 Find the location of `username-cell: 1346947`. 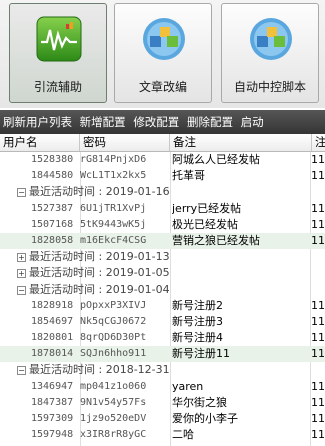

username-cell: 1346947 is located at coordinates (52, 386).